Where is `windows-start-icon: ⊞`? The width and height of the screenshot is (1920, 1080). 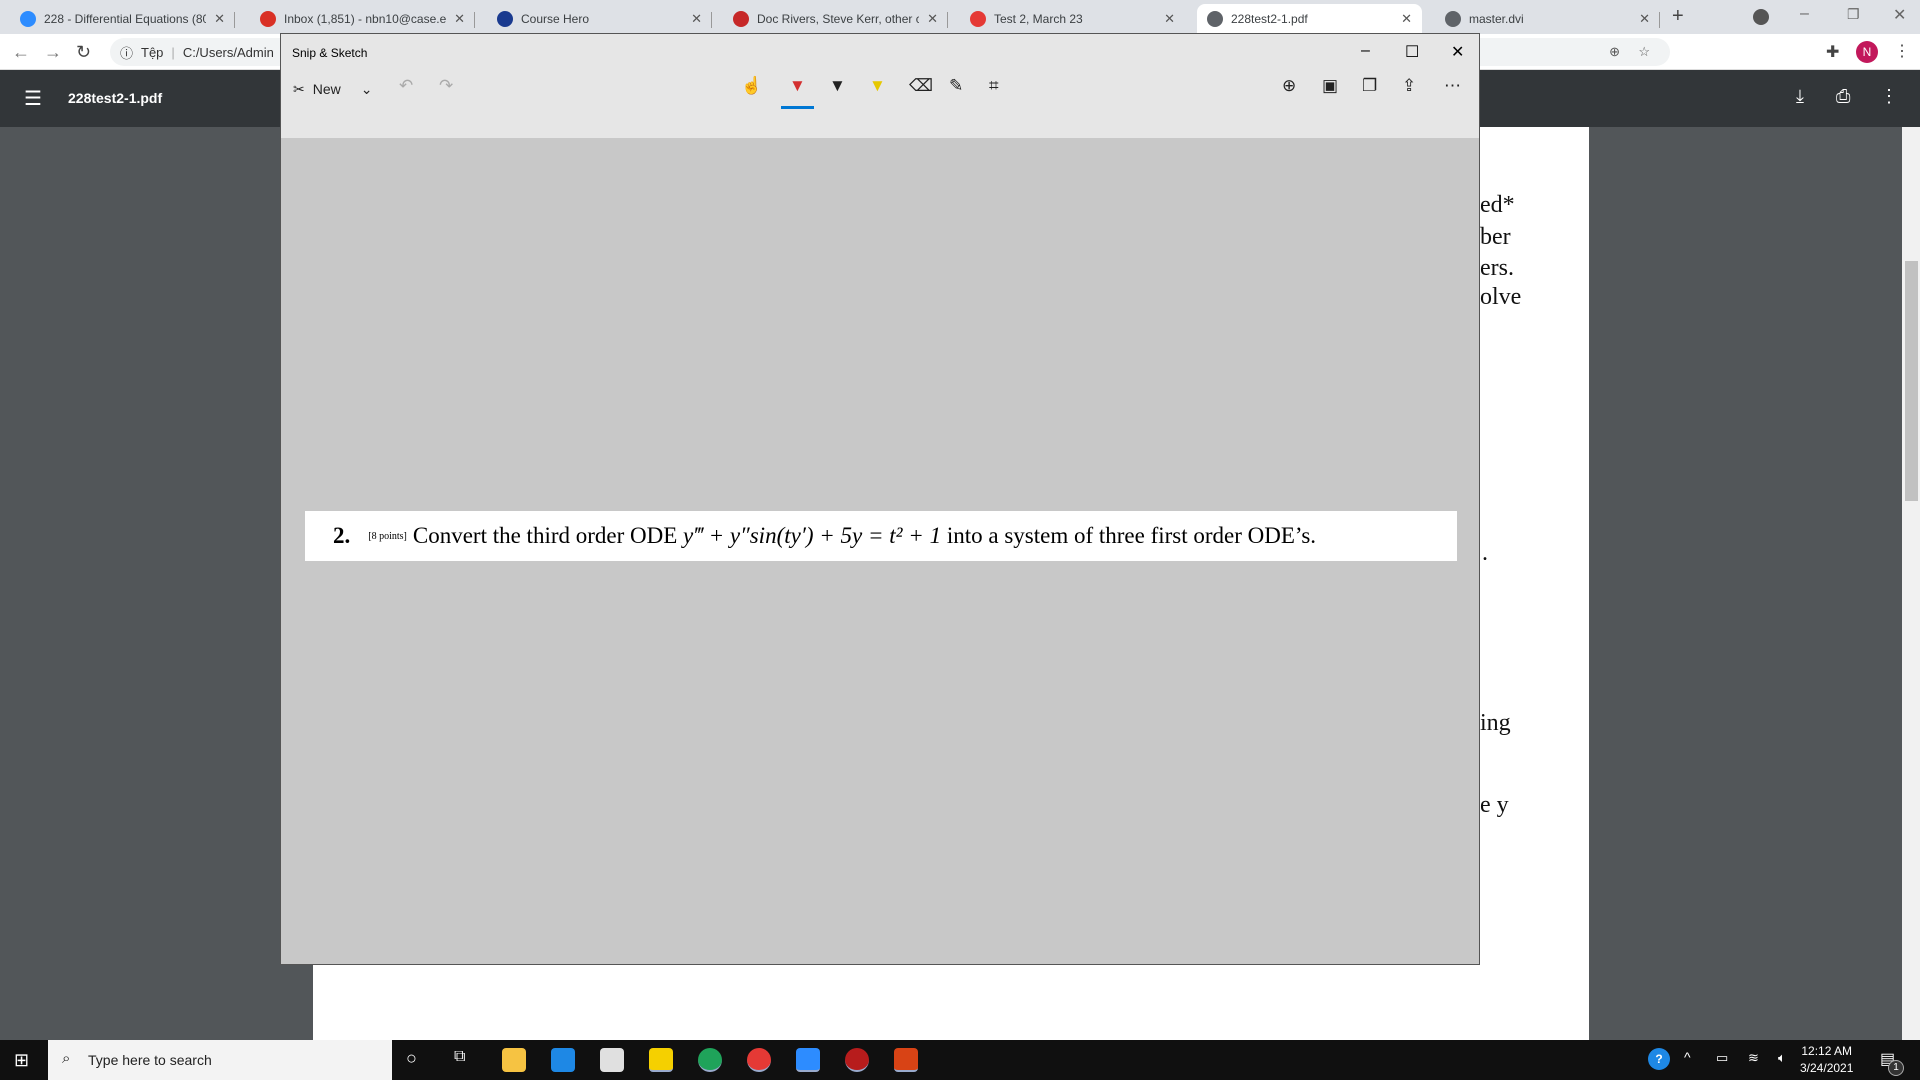
windows-start-icon: ⊞ is located at coordinates (21, 1060).